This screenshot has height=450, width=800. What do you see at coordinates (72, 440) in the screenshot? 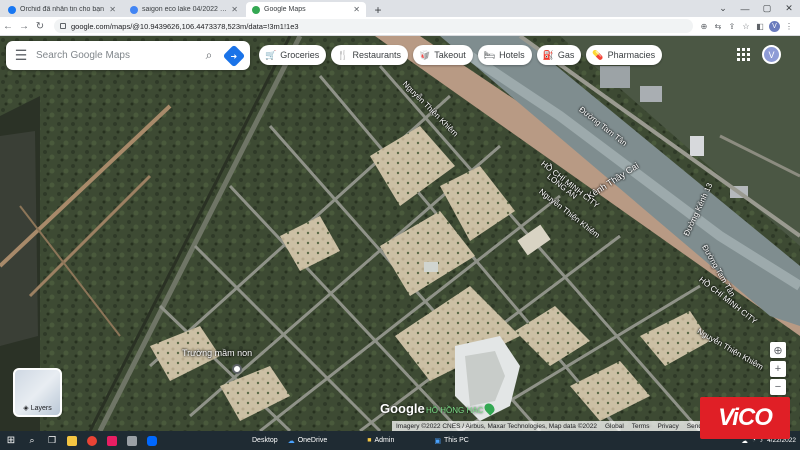
I see `file-explorer-icon` at bounding box center [72, 440].